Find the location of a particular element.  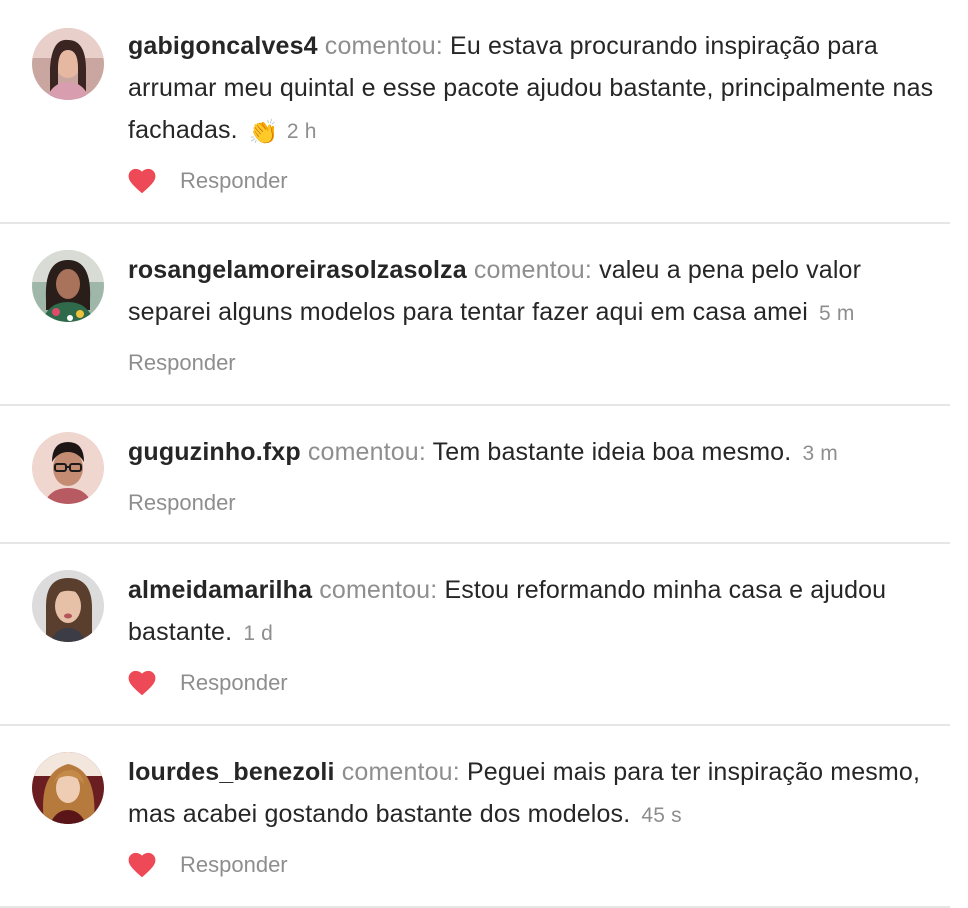

comment-username: gabigoncalves4 is located at coordinates (223, 46).